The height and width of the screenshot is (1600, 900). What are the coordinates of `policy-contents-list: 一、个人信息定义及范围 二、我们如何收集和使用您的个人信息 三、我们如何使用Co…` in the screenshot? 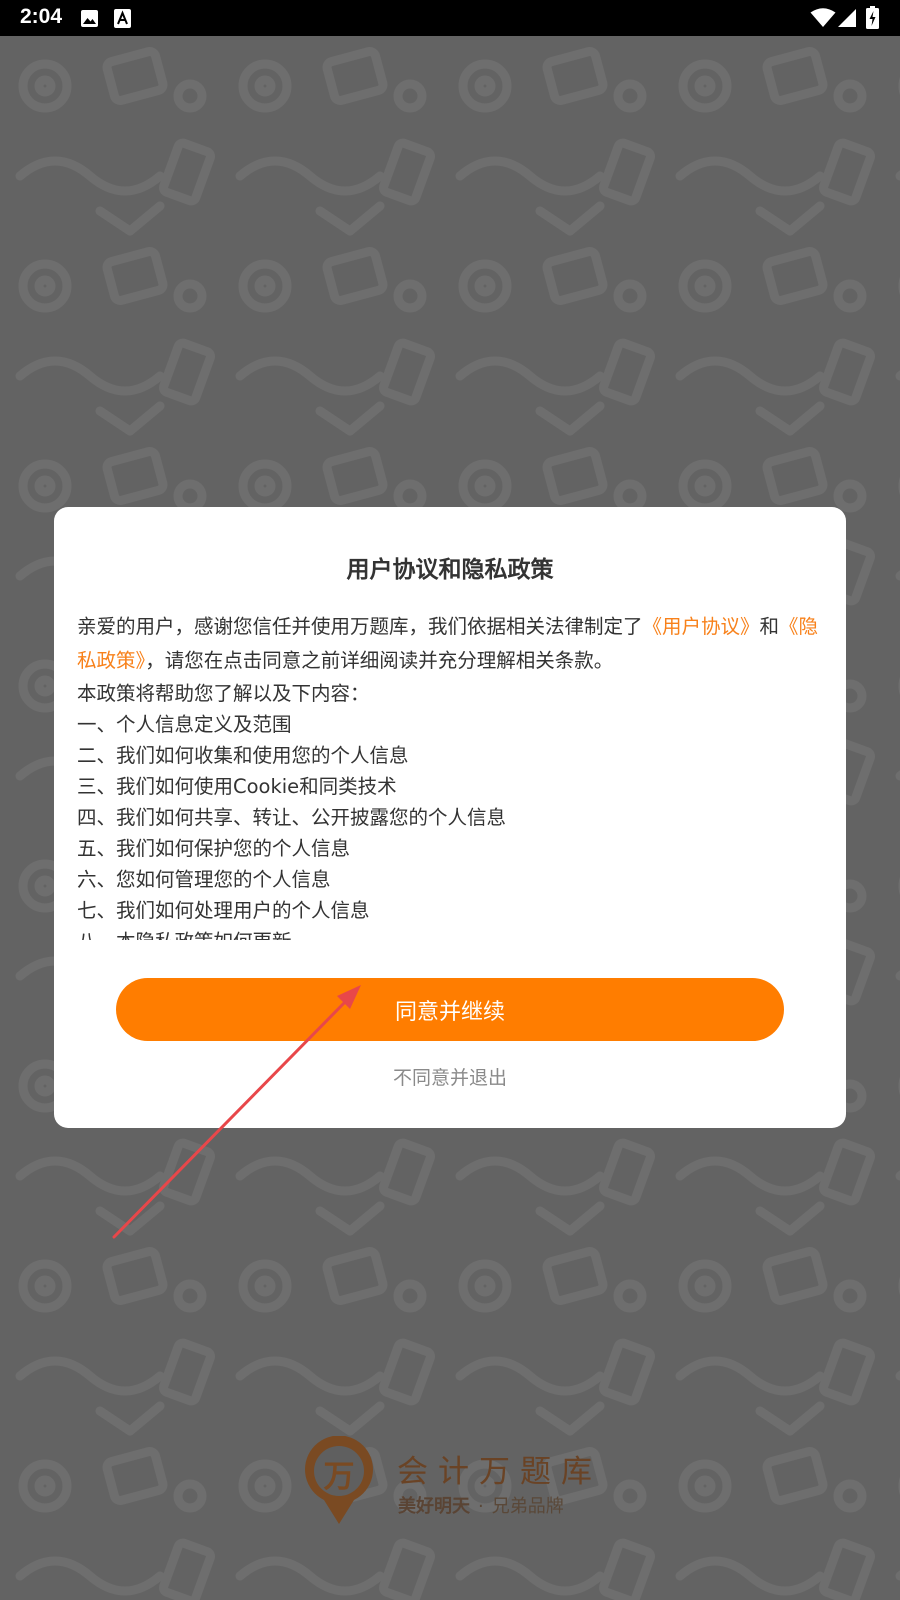 It's located at (452, 824).